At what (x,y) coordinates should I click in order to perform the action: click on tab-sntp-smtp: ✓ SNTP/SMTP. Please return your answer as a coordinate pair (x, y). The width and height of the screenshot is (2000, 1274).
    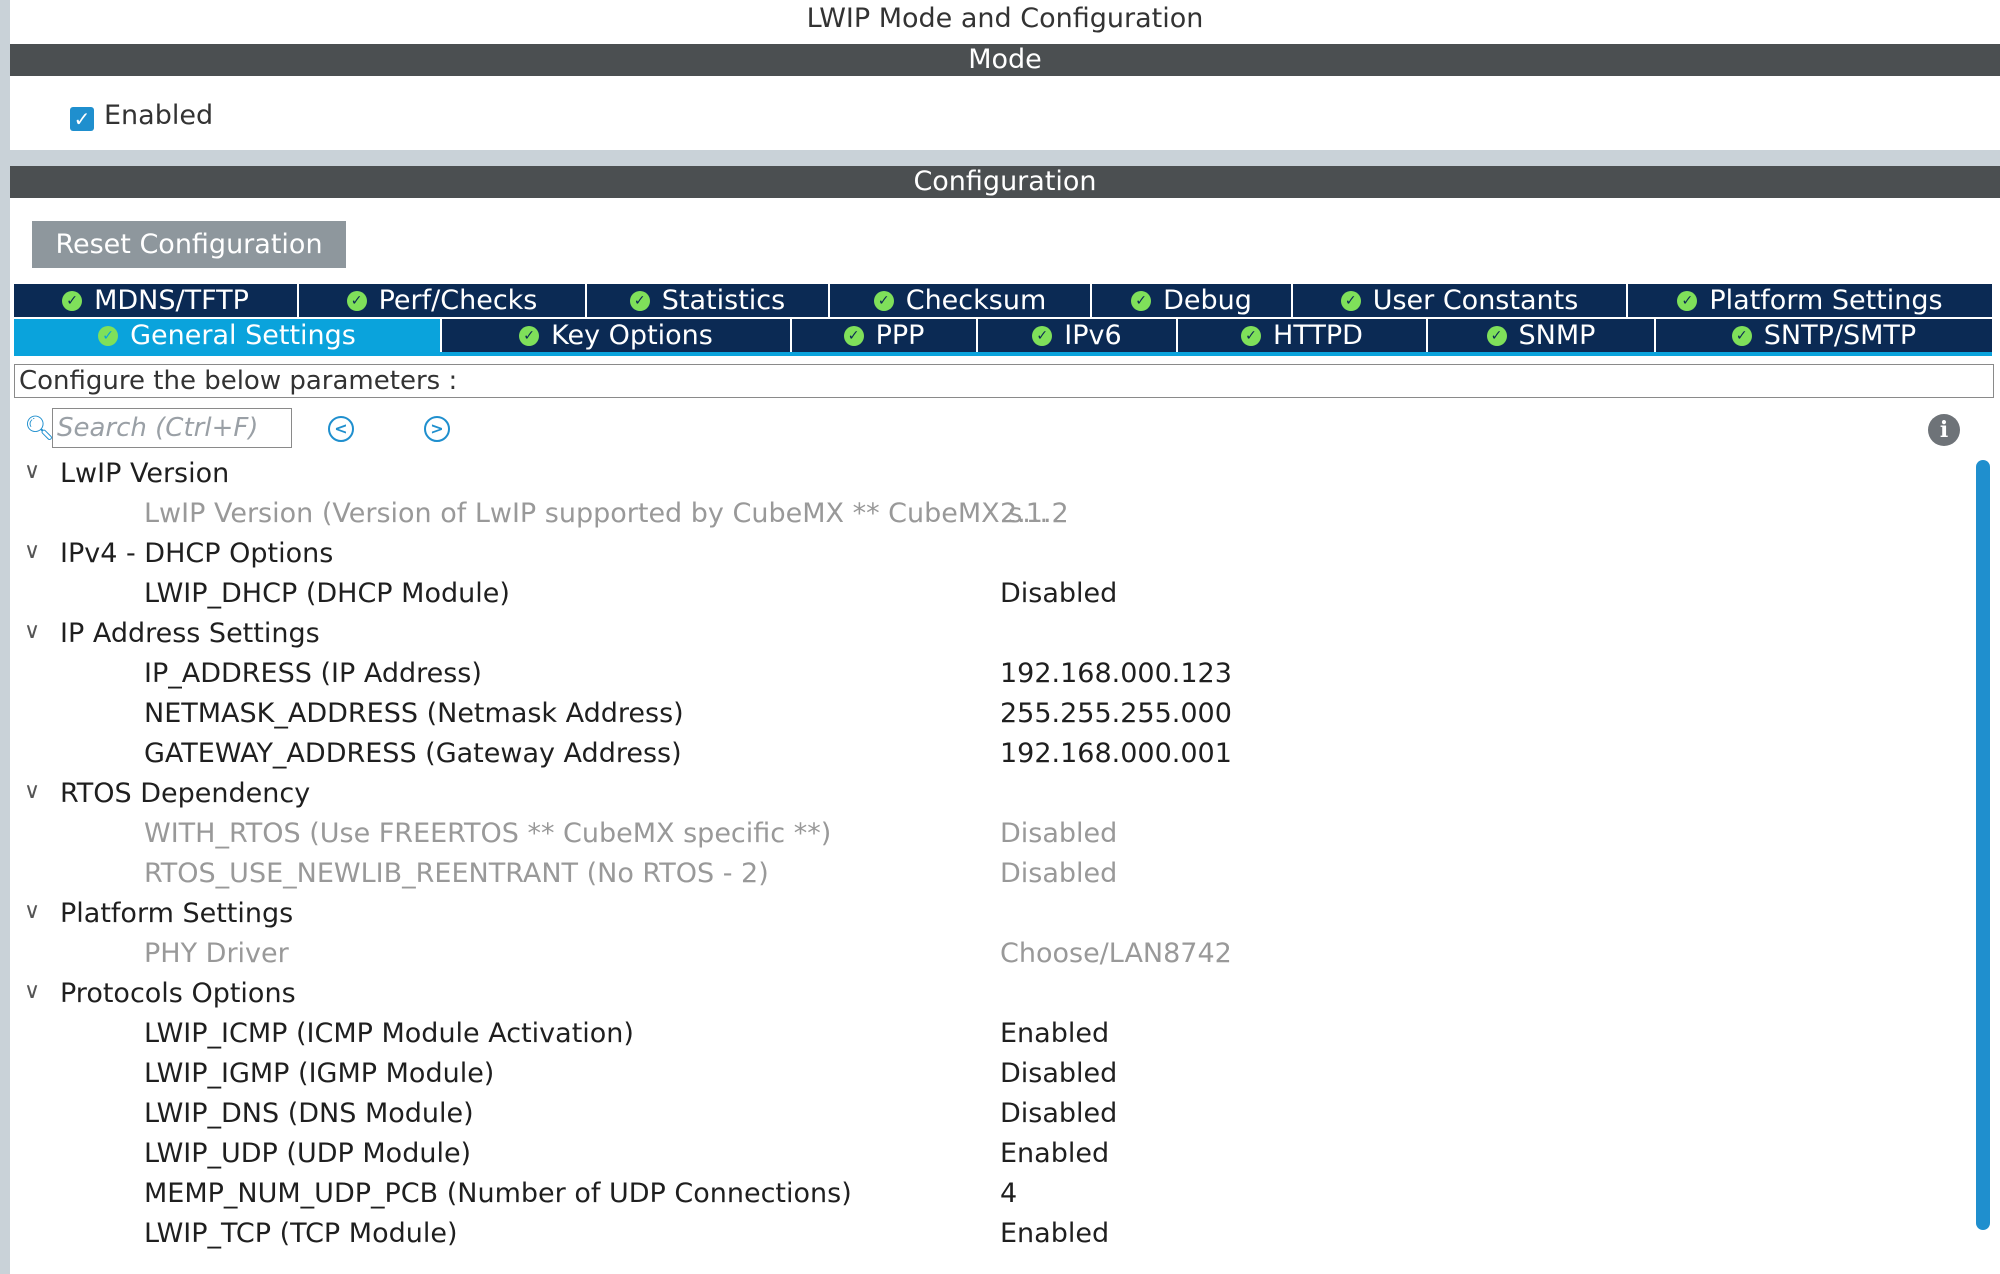
    Looking at the image, I should click on (1824, 335).